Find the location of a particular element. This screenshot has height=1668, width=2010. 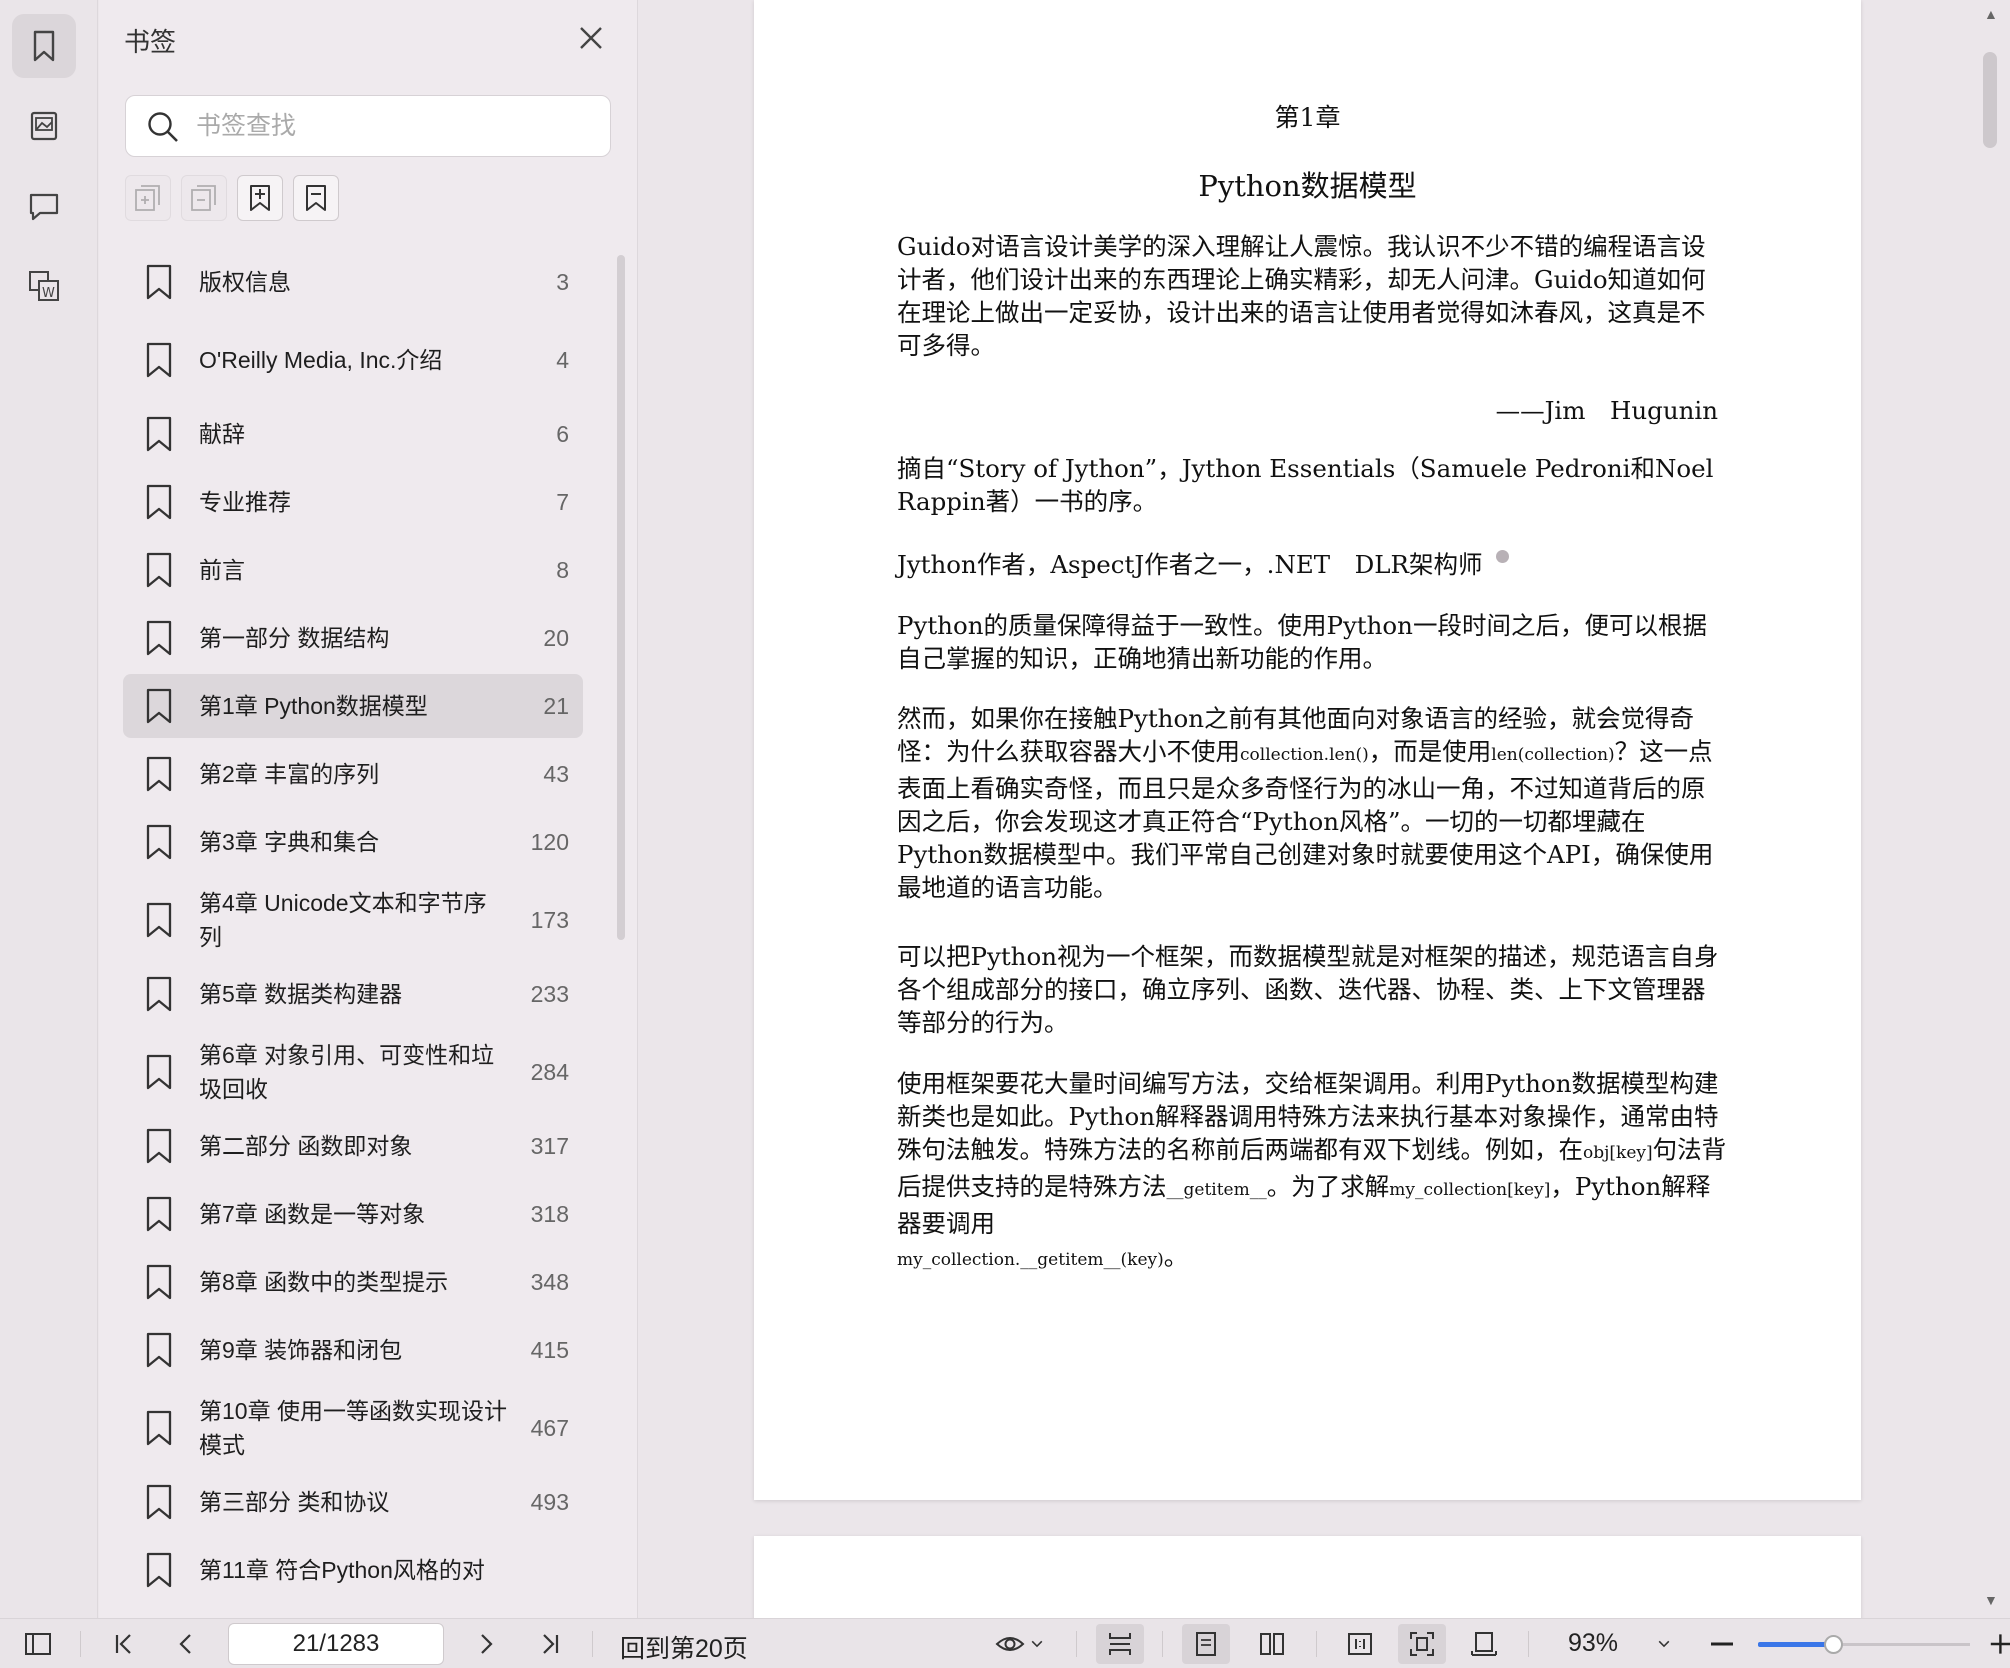

bookmark-label: 第一部分 数据结构 is located at coordinates (294, 638).